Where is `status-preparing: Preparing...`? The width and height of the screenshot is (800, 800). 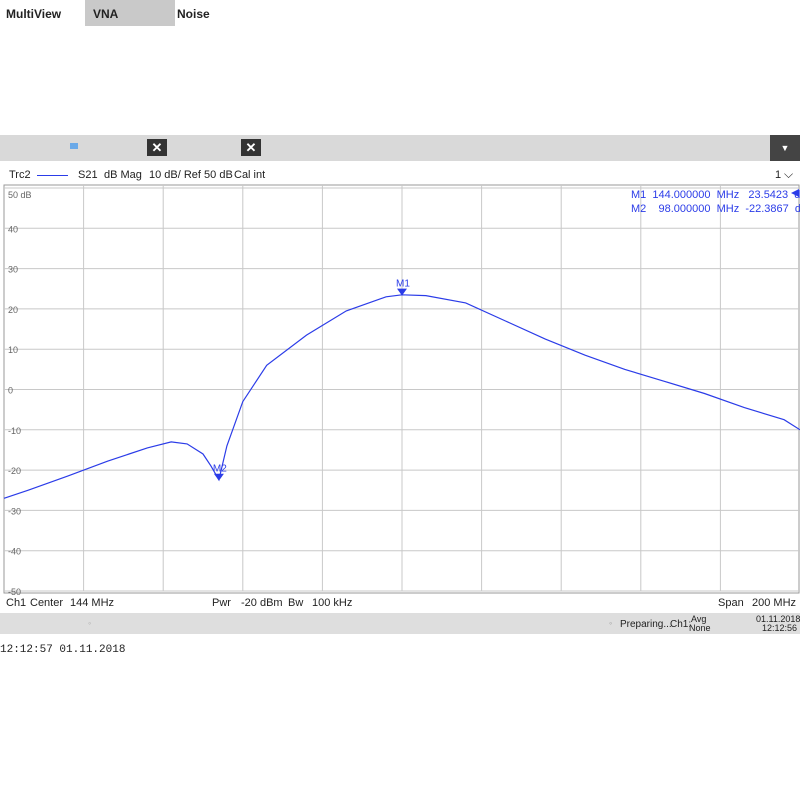
status-preparing: Preparing... is located at coordinates (646, 624).